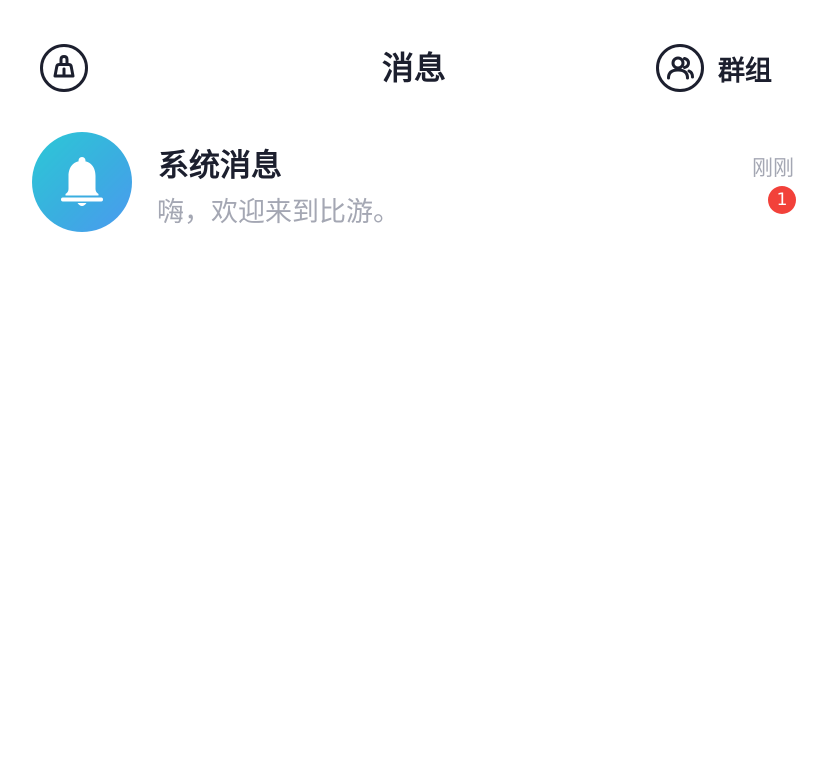 This screenshot has width=828, height=758. I want to click on system-message-avatar, so click(82, 182).